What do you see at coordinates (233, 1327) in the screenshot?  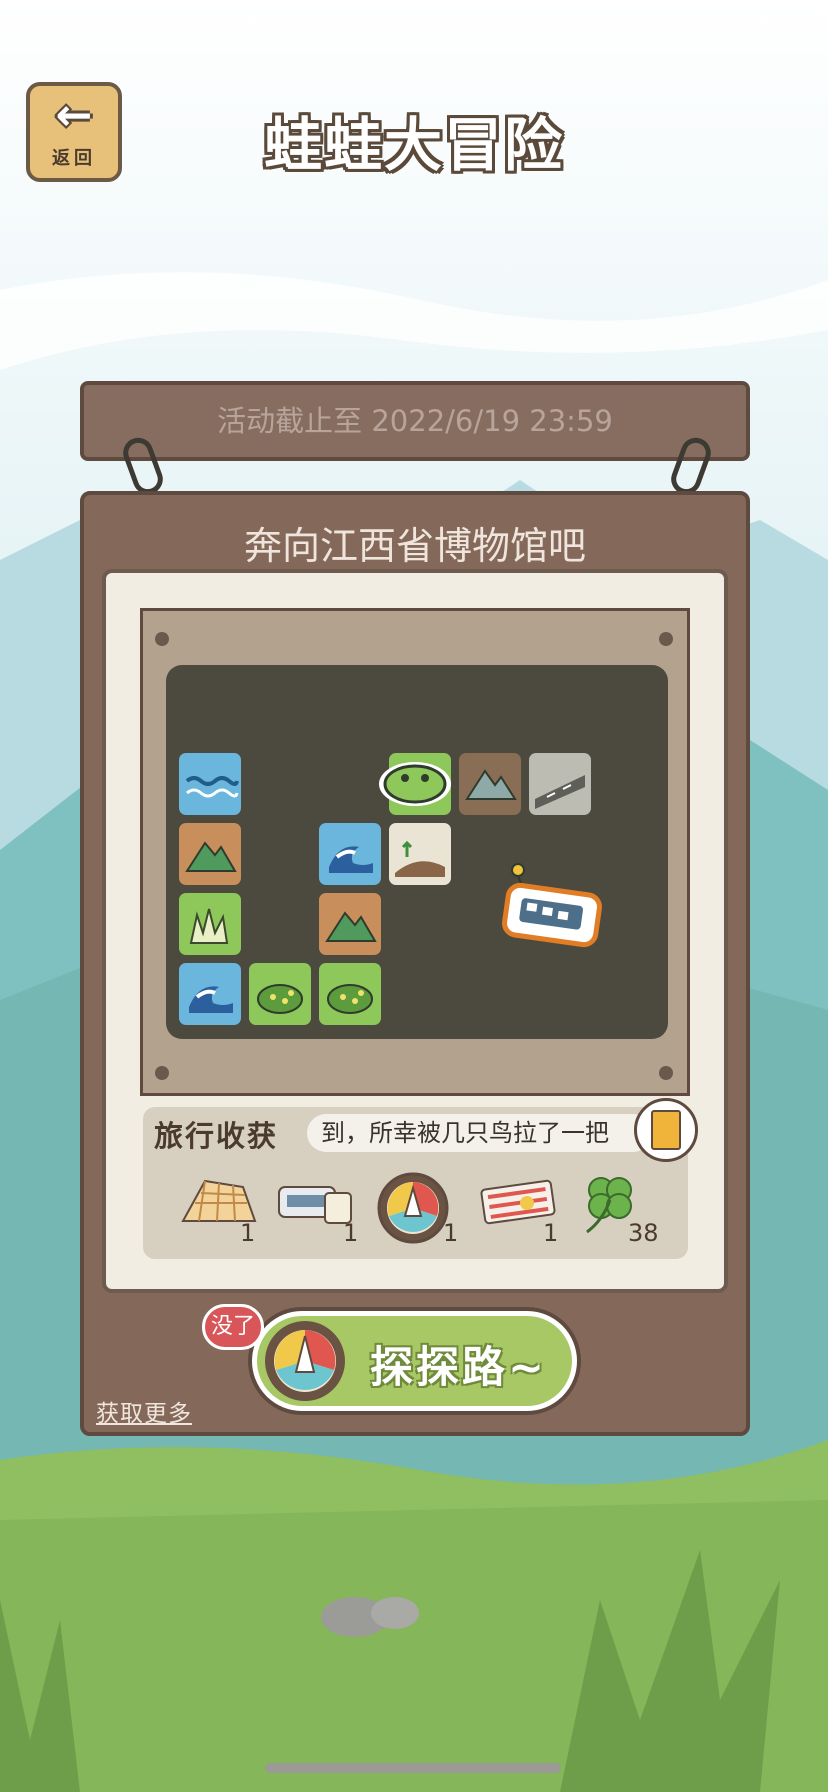 I see `out-of-stock-badge: 没了` at bounding box center [233, 1327].